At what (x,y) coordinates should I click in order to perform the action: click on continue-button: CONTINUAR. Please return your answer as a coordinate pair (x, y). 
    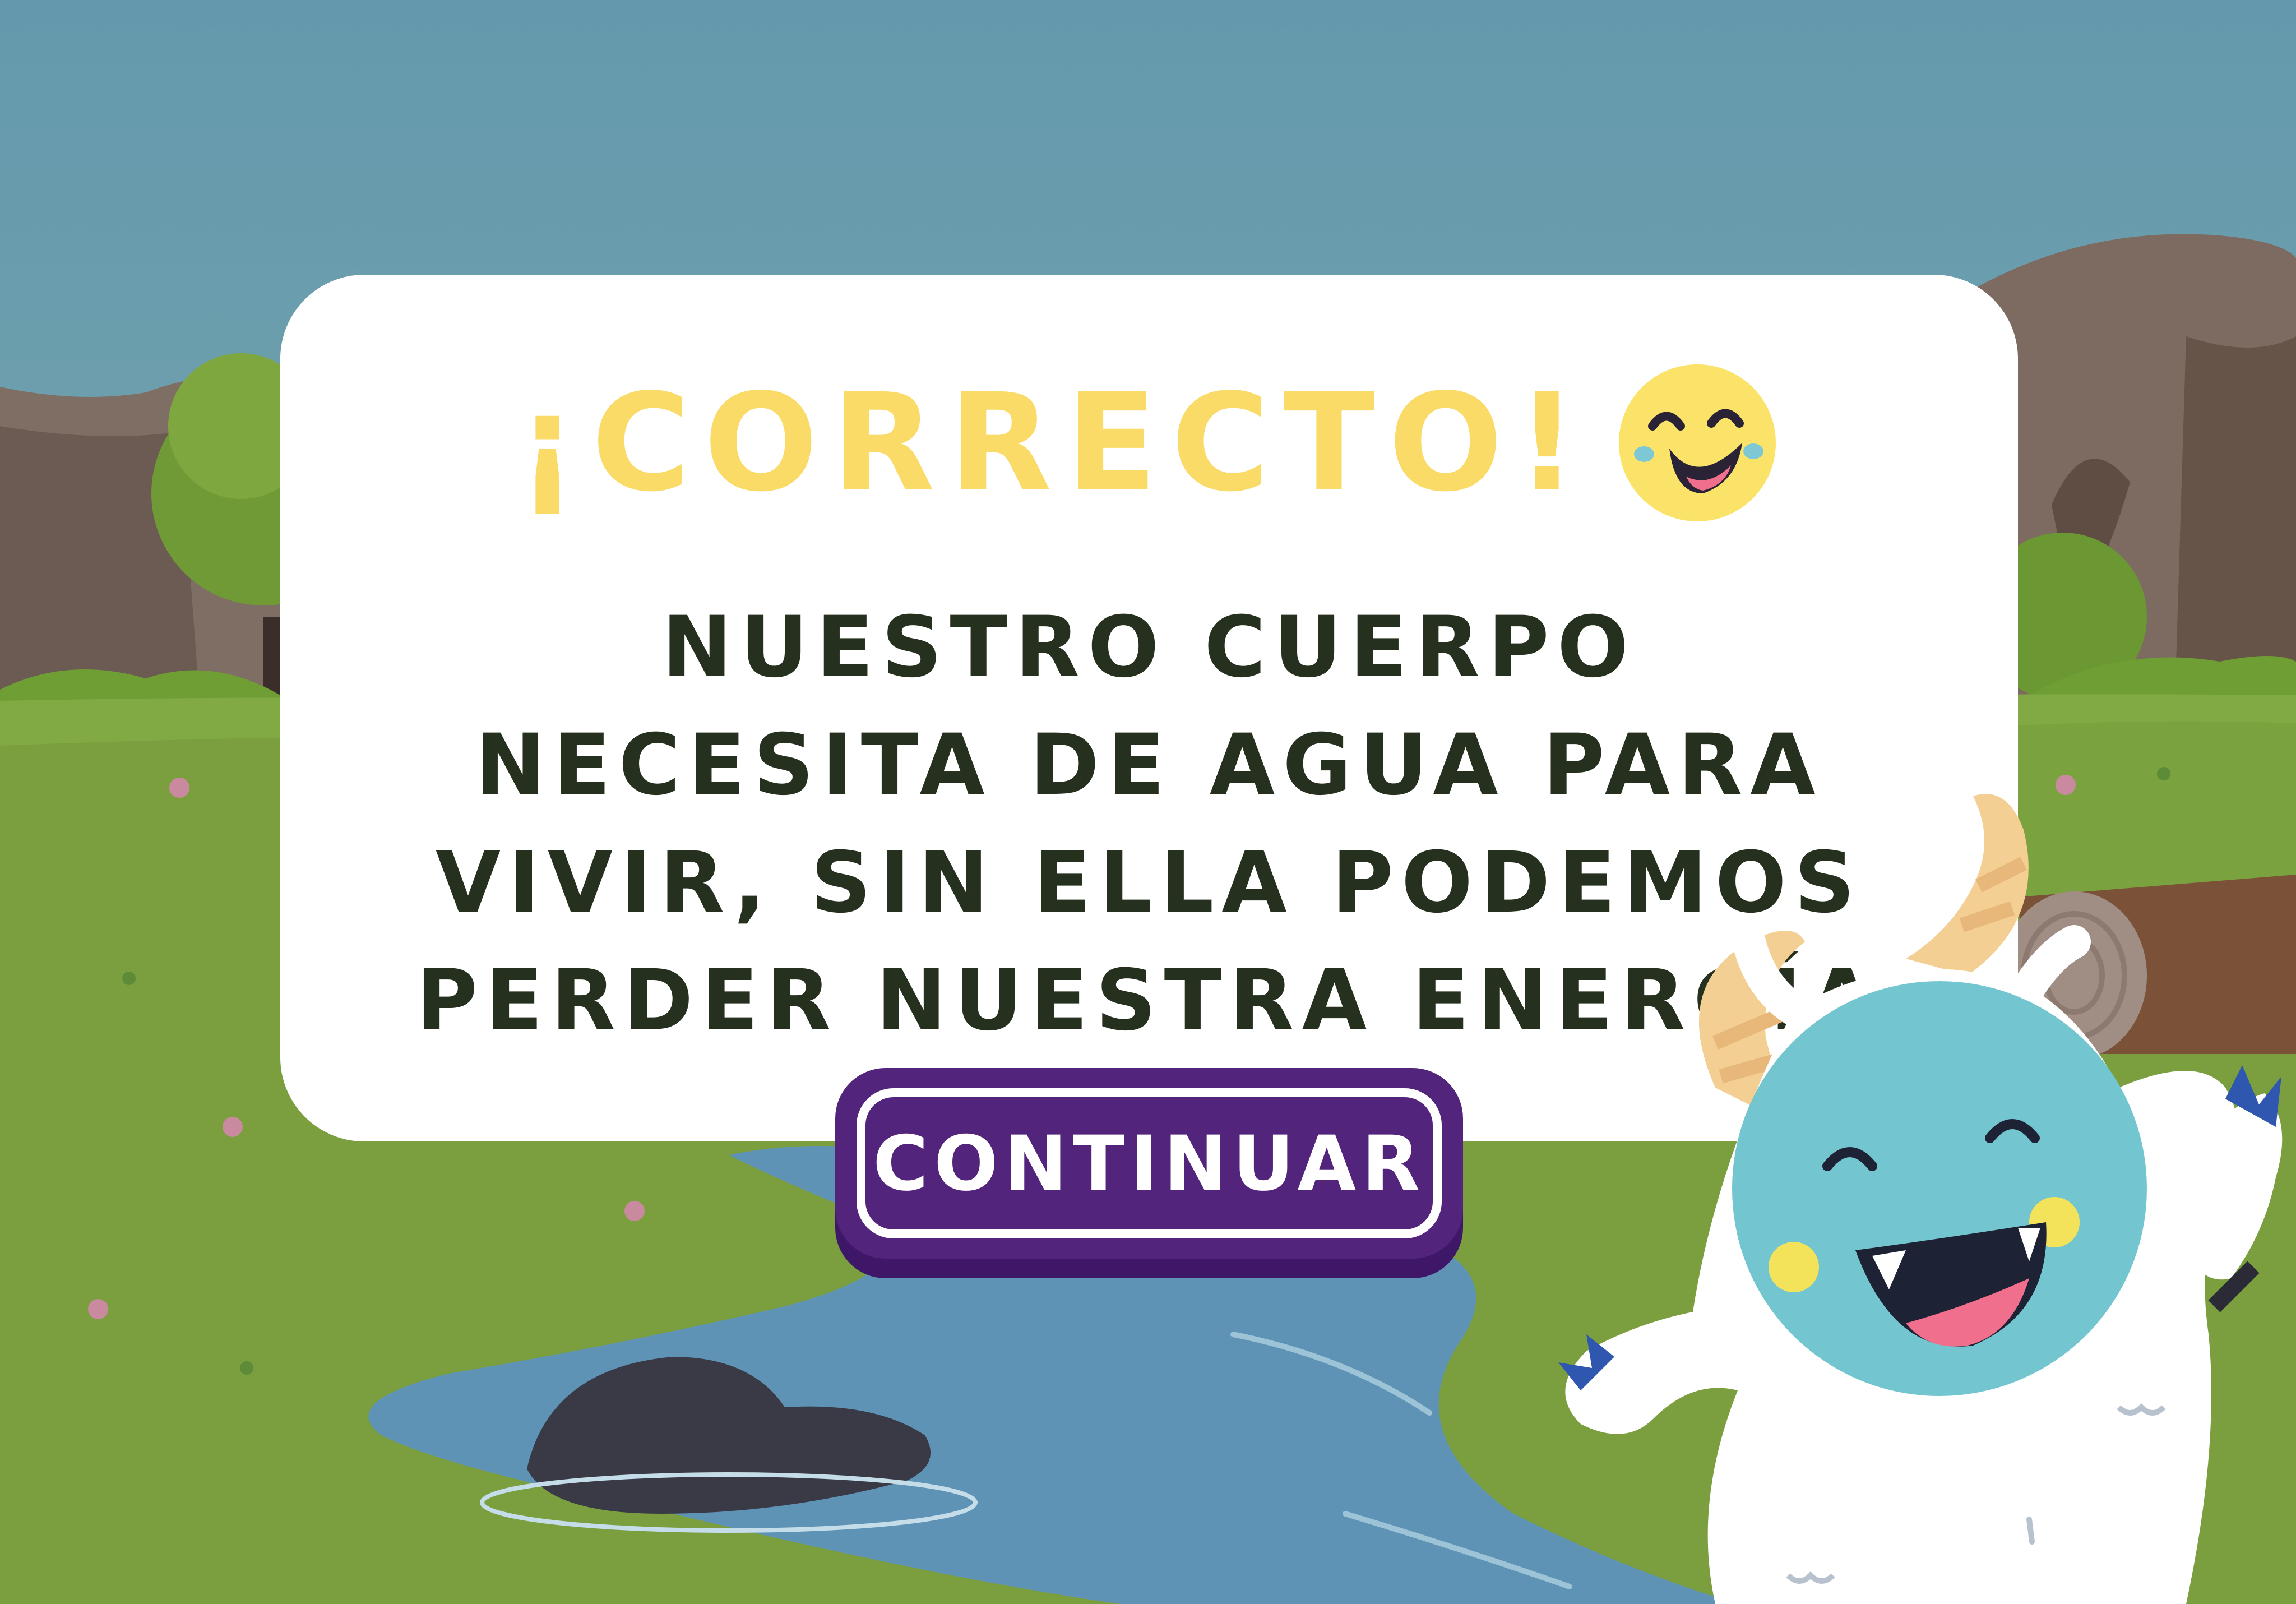
    Looking at the image, I should click on (1149, 1173).